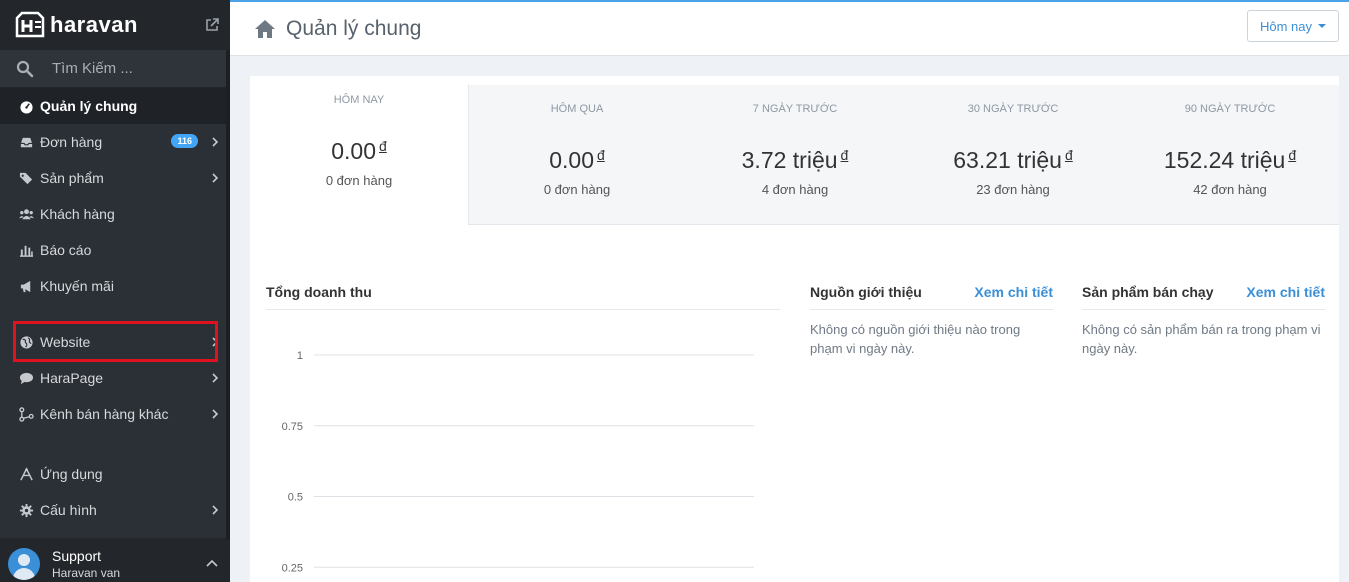  I want to click on stat-label: 7 NGÀY TRƯỚC, so click(795, 109).